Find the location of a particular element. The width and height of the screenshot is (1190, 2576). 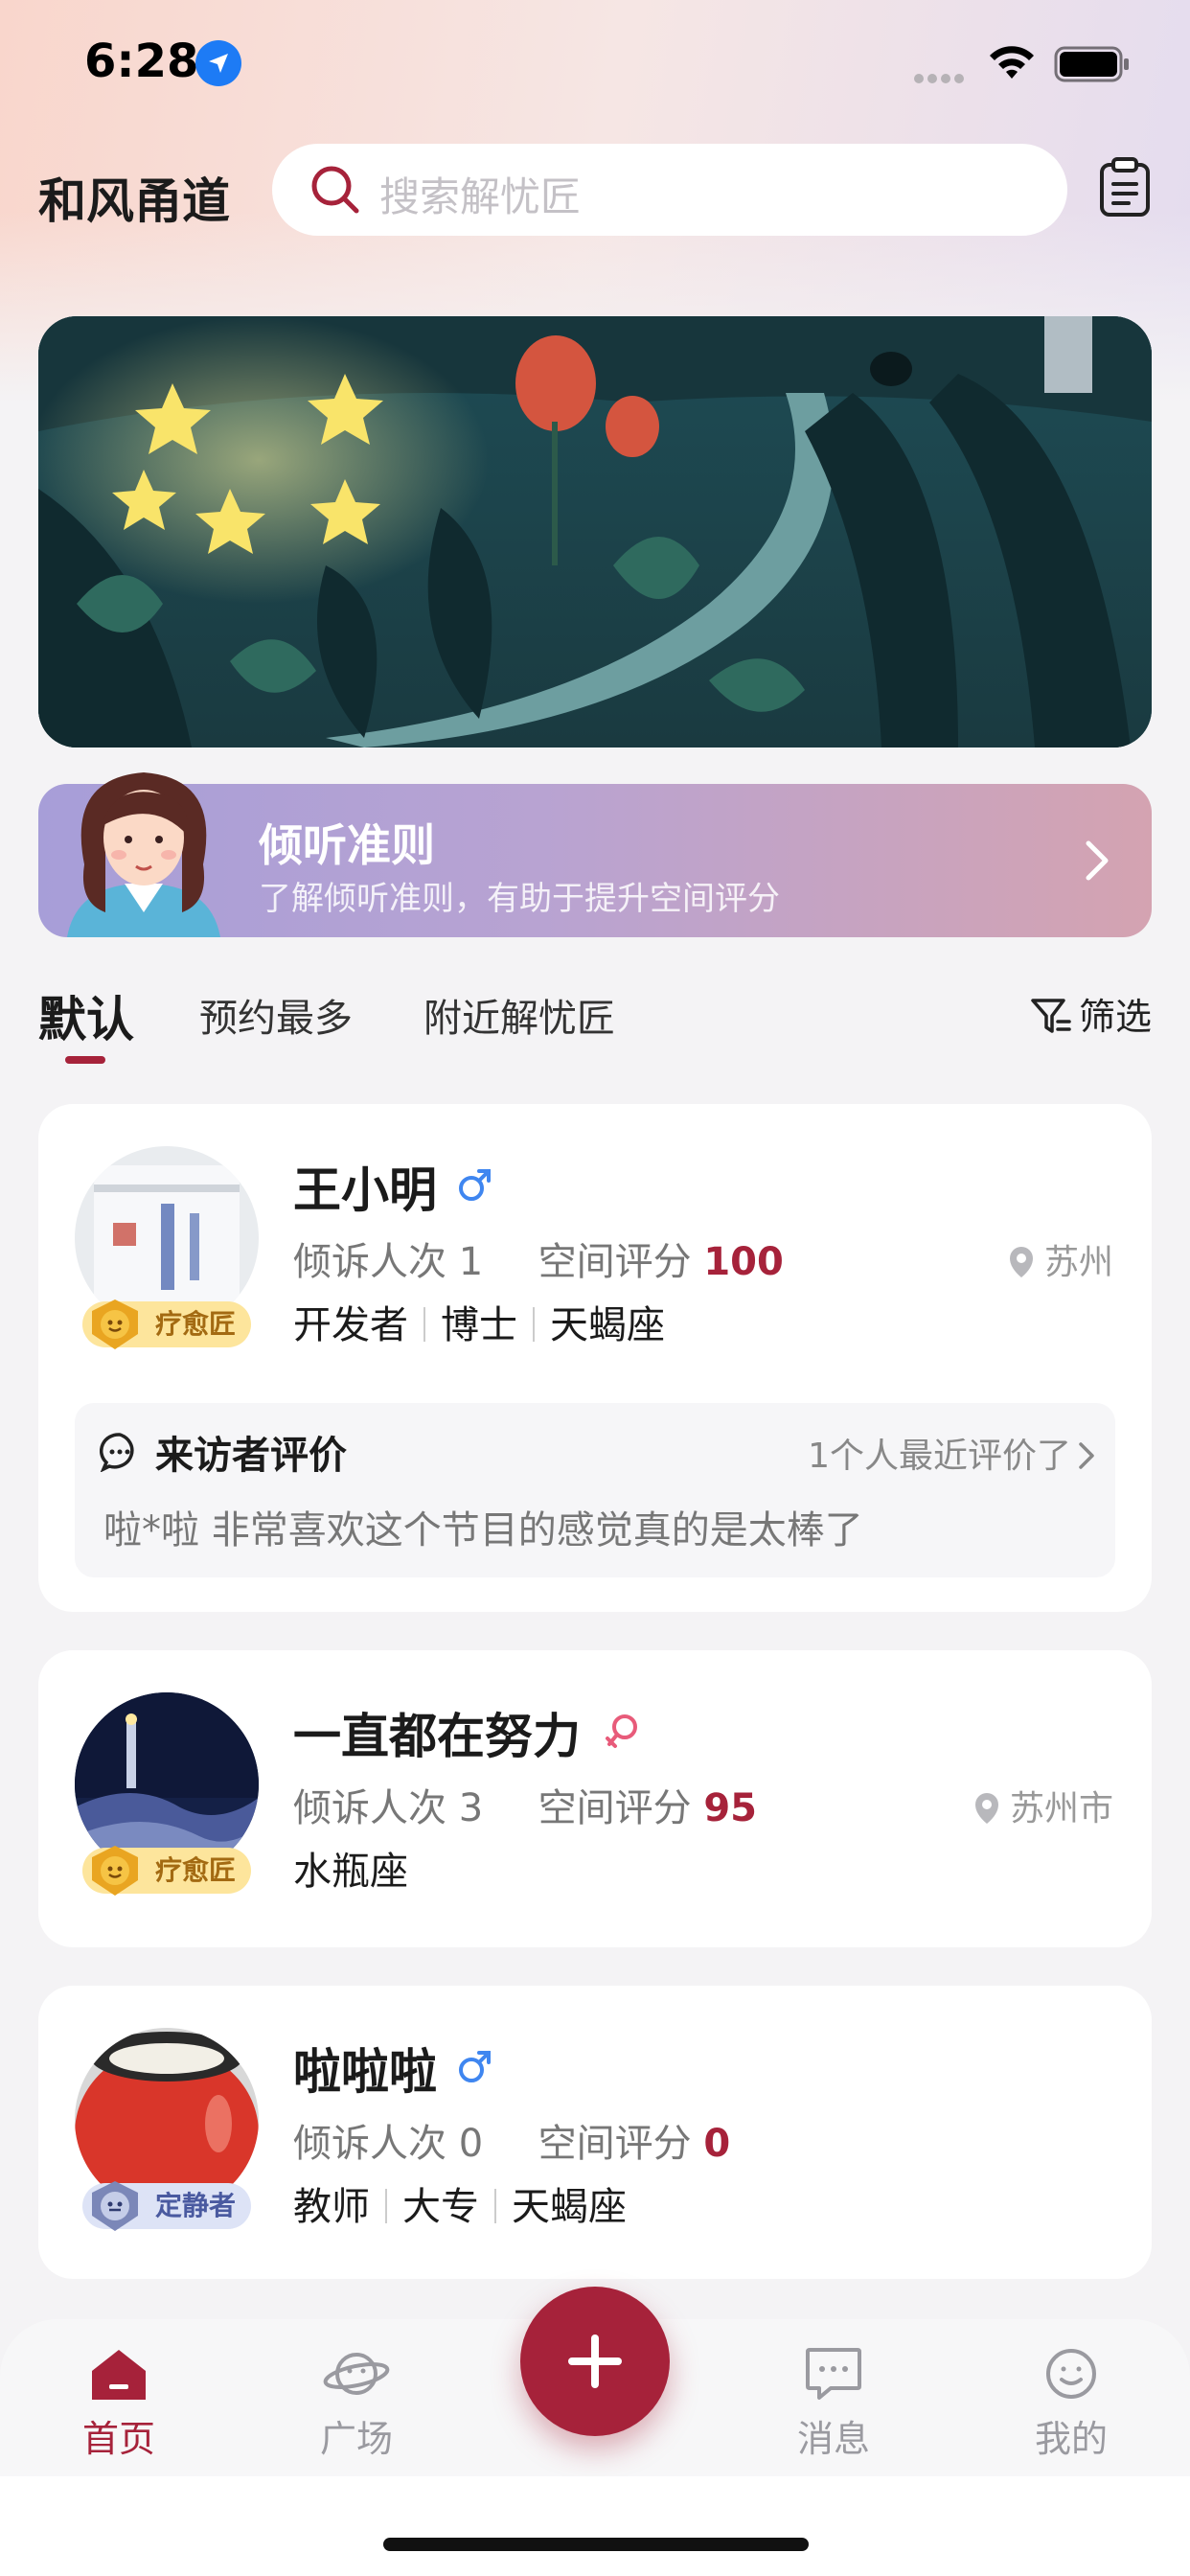

search-placeholder: 搜索解忧匠 is located at coordinates (481, 196).